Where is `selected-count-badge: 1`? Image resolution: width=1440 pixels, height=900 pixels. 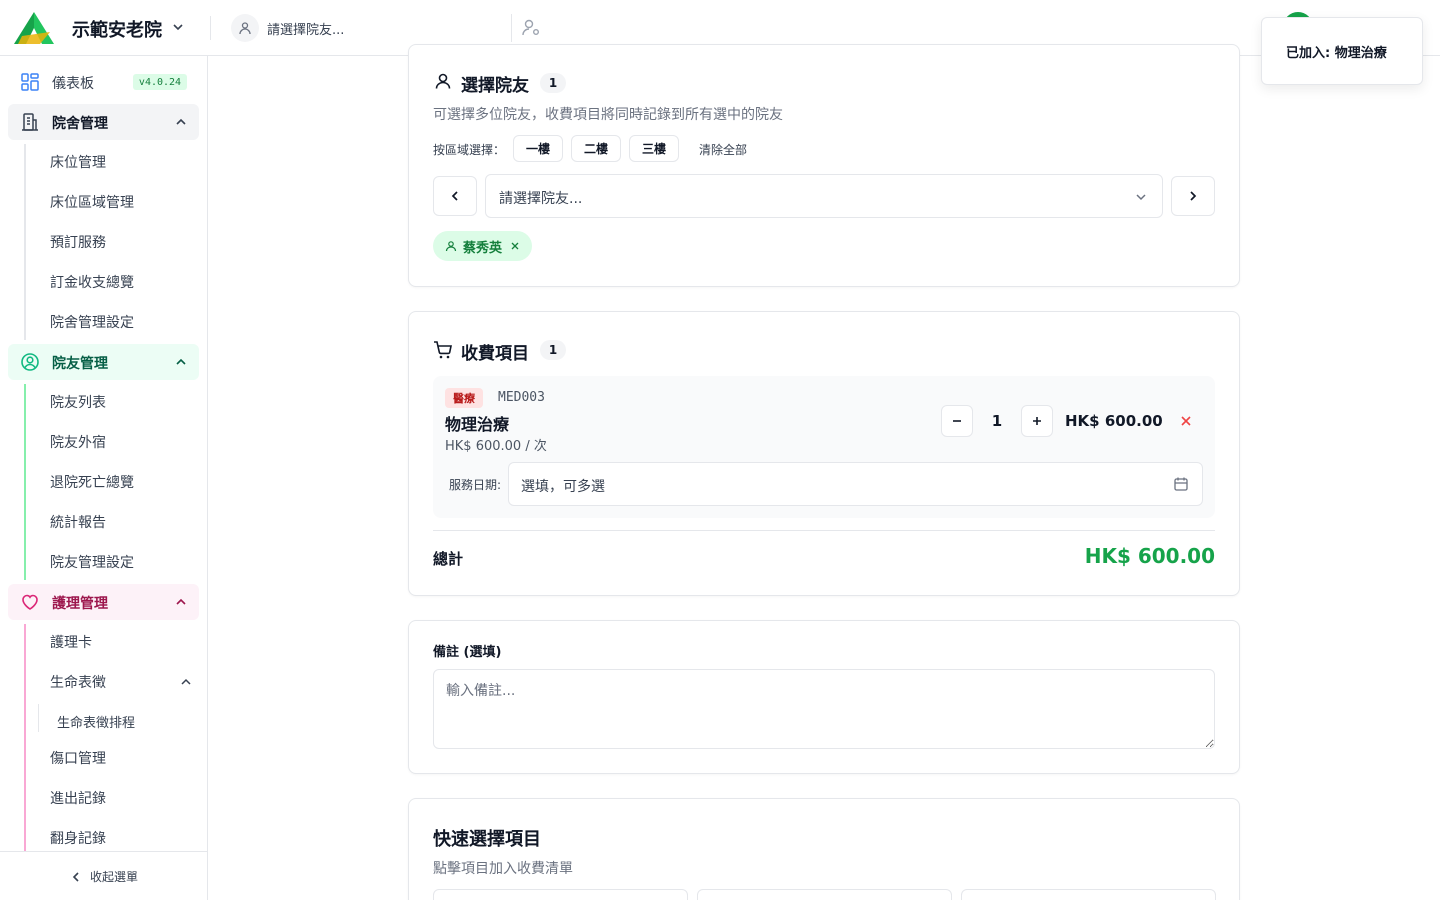 selected-count-badge: 1 is located at coordinates (553, 83).